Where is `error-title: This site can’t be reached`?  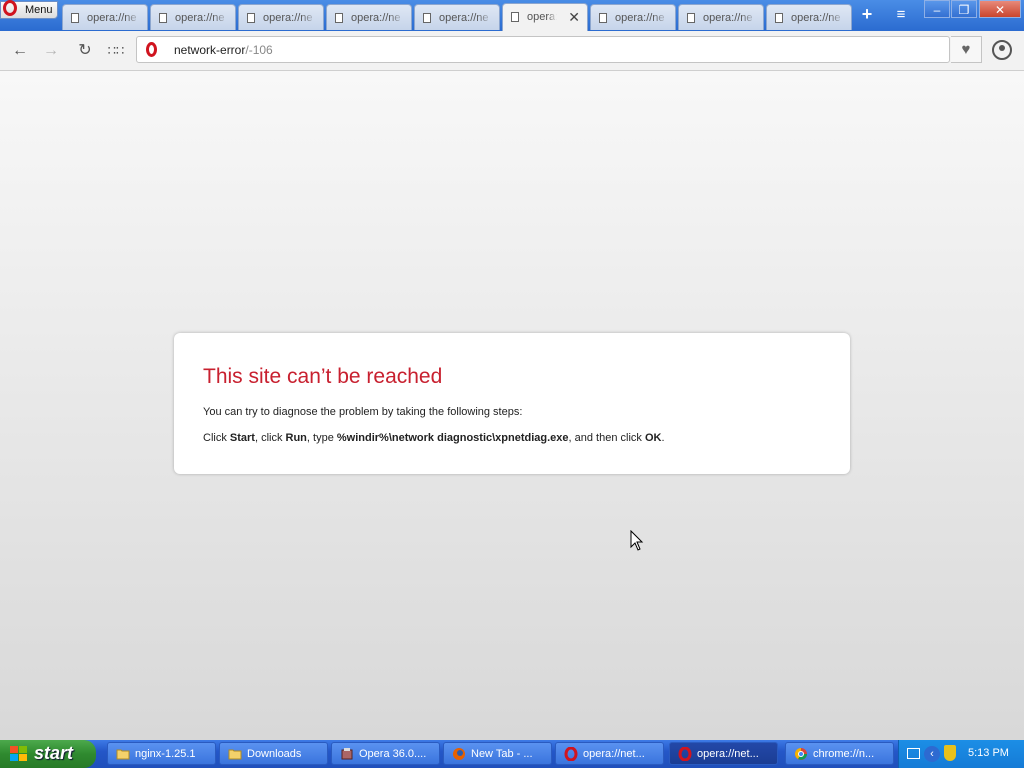 error-title: This site can’t be reached is located at coordinates (323, 376).